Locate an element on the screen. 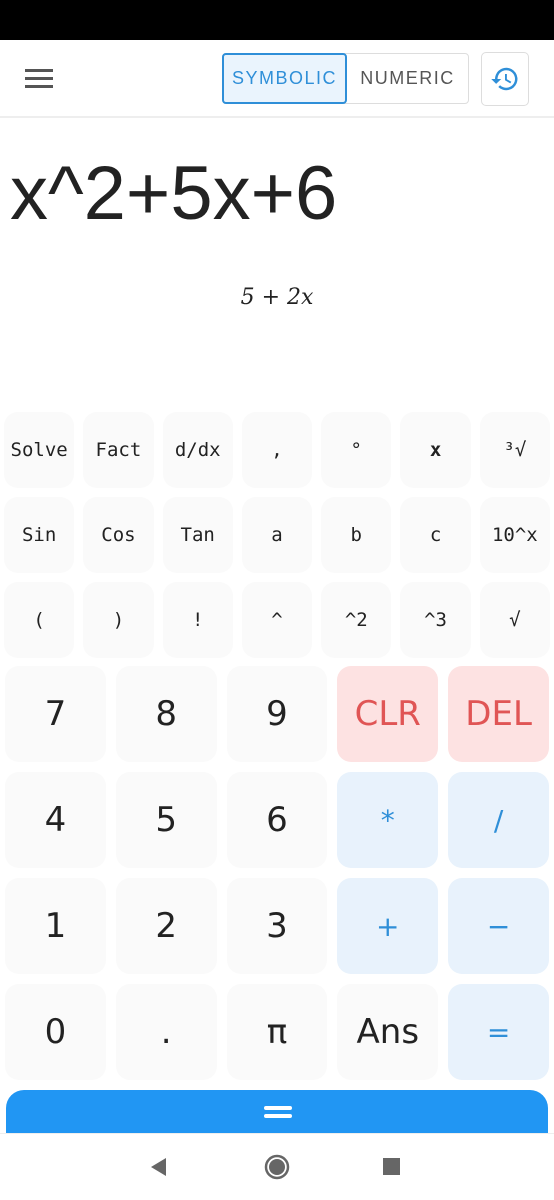  app-header: SYMBOLIC NUMERIC is located at coordinates (277, 79).